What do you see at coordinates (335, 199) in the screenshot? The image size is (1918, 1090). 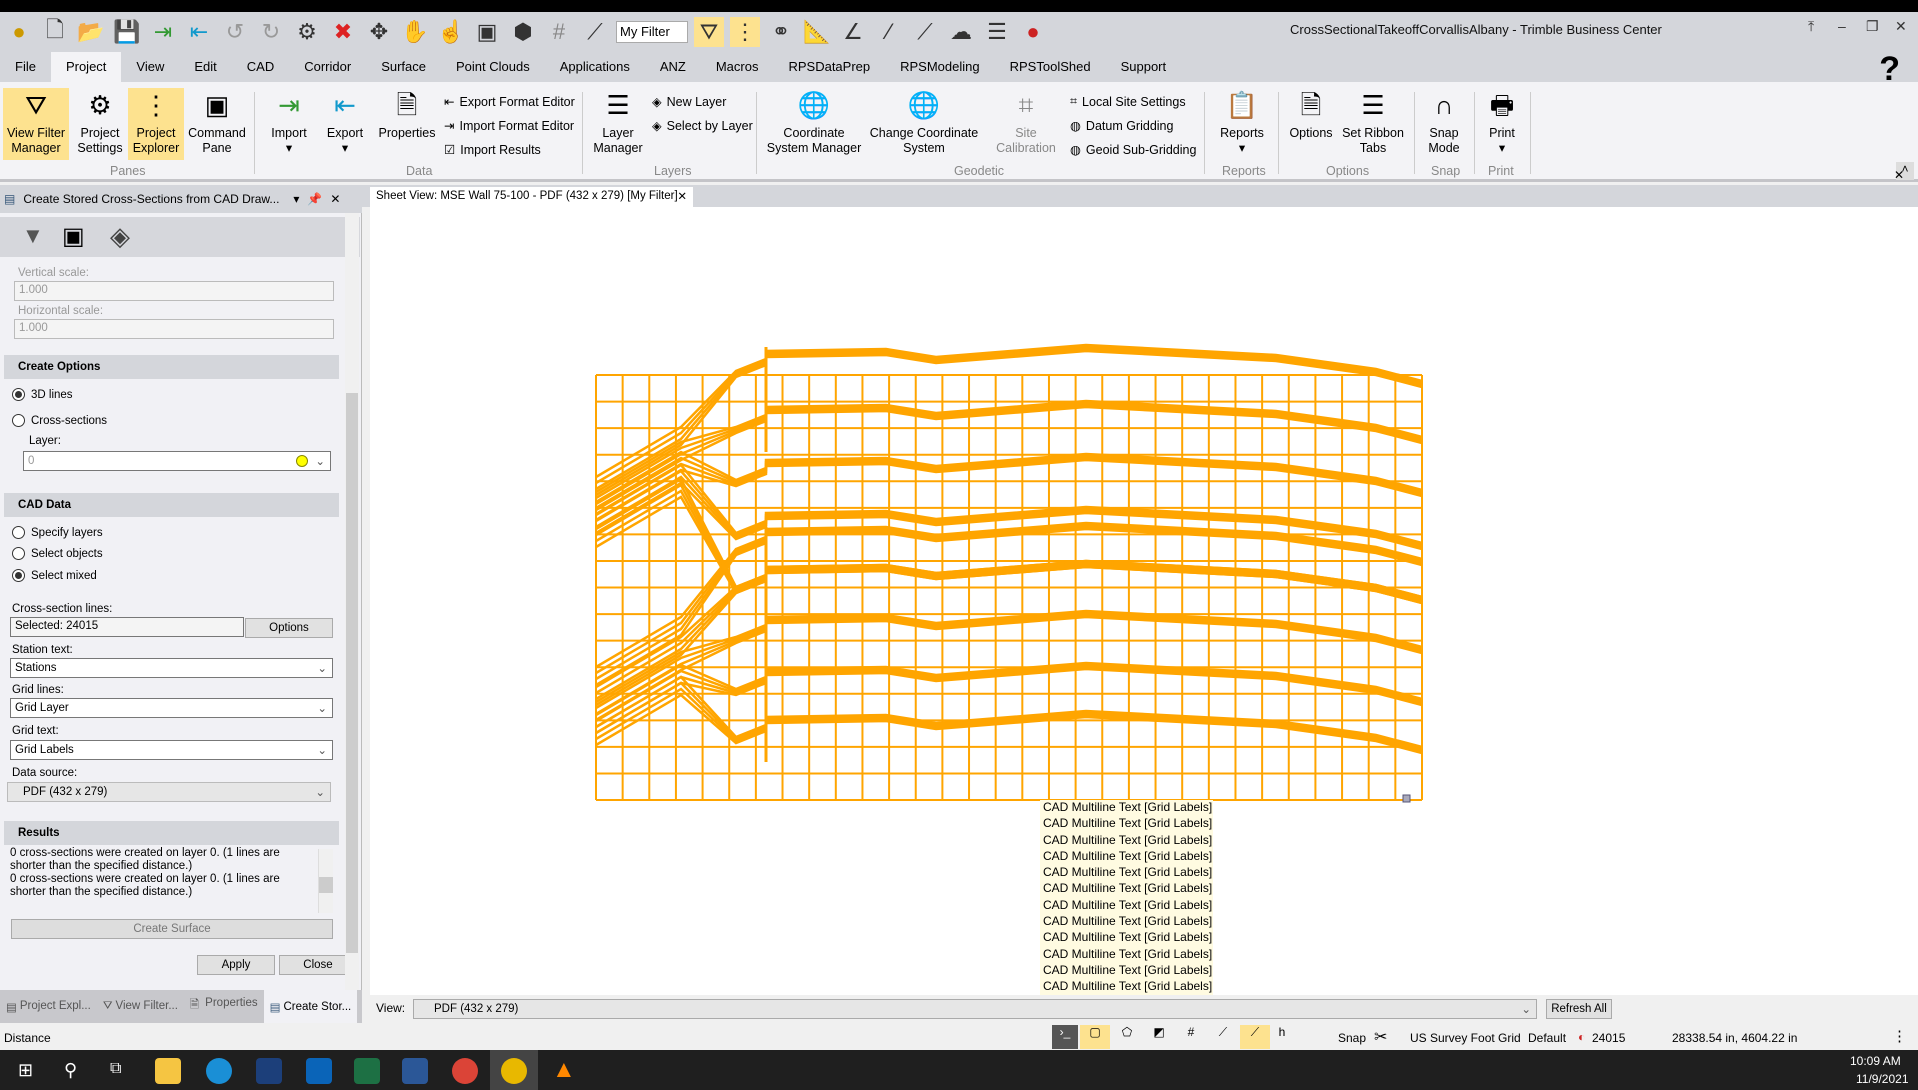 I see `pane-close-icon: ✕` at bounding box center [335, 199].